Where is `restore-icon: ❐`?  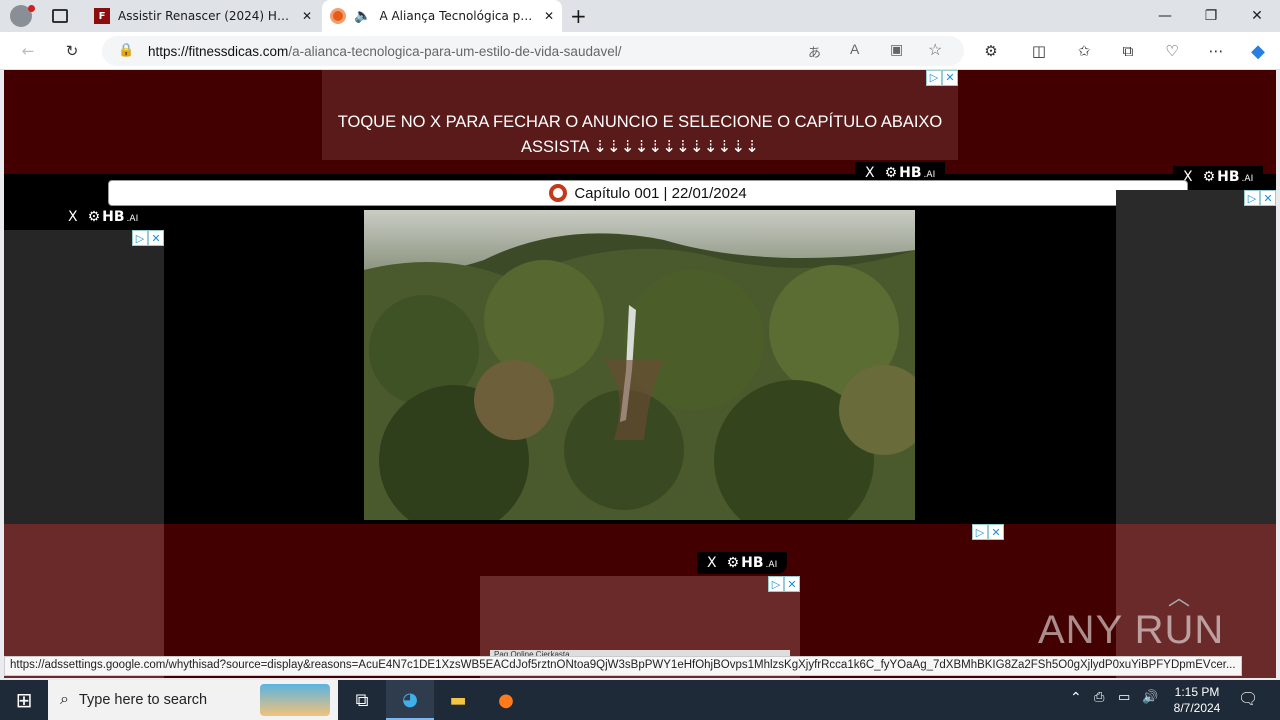
restore-icon: ❐ is located at coordinates (1211, 16).